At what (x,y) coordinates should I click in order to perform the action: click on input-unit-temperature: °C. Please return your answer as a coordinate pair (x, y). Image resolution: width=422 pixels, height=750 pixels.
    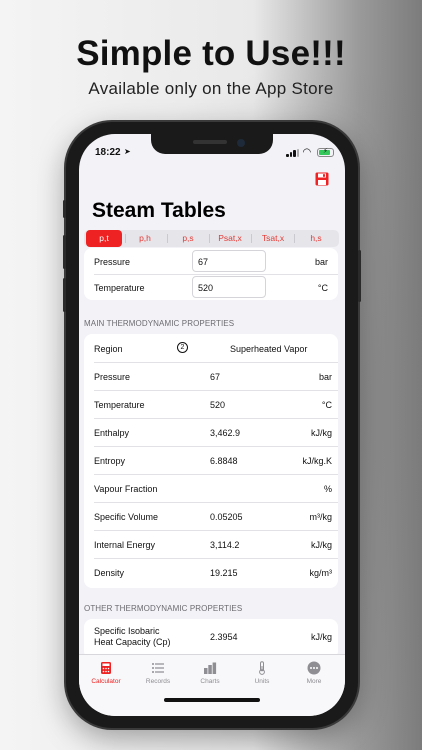
    Looking at the image, I should click on (322, 288).